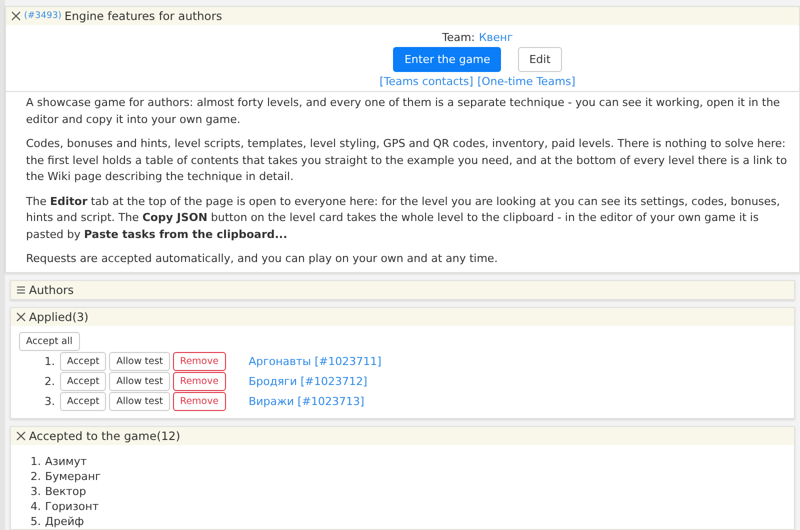 The height and width of the screenshot is (530, 800). I want to click on menu-icon, so click(21, 289).